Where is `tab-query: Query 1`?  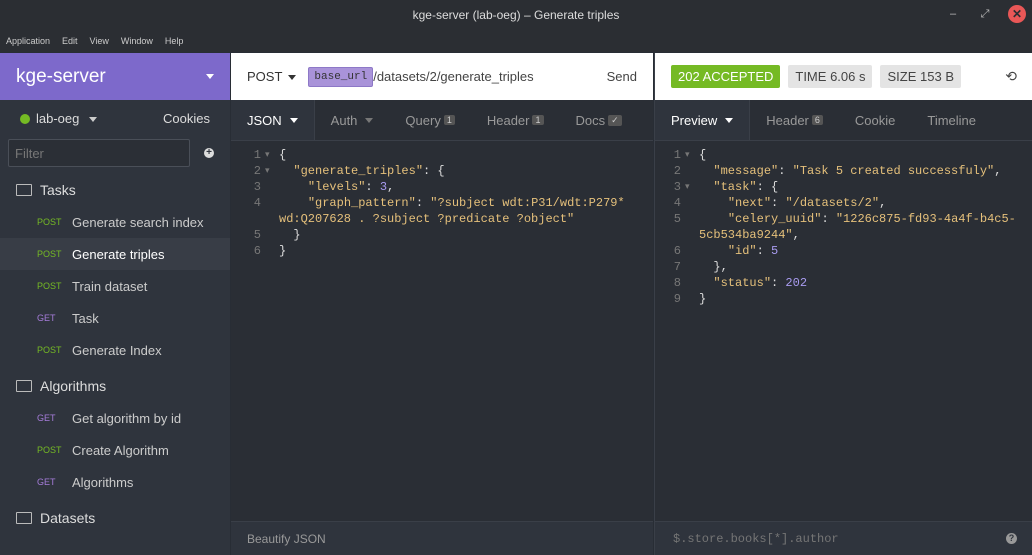 tab-query: Query 1 is located at coordinates (429, 120).